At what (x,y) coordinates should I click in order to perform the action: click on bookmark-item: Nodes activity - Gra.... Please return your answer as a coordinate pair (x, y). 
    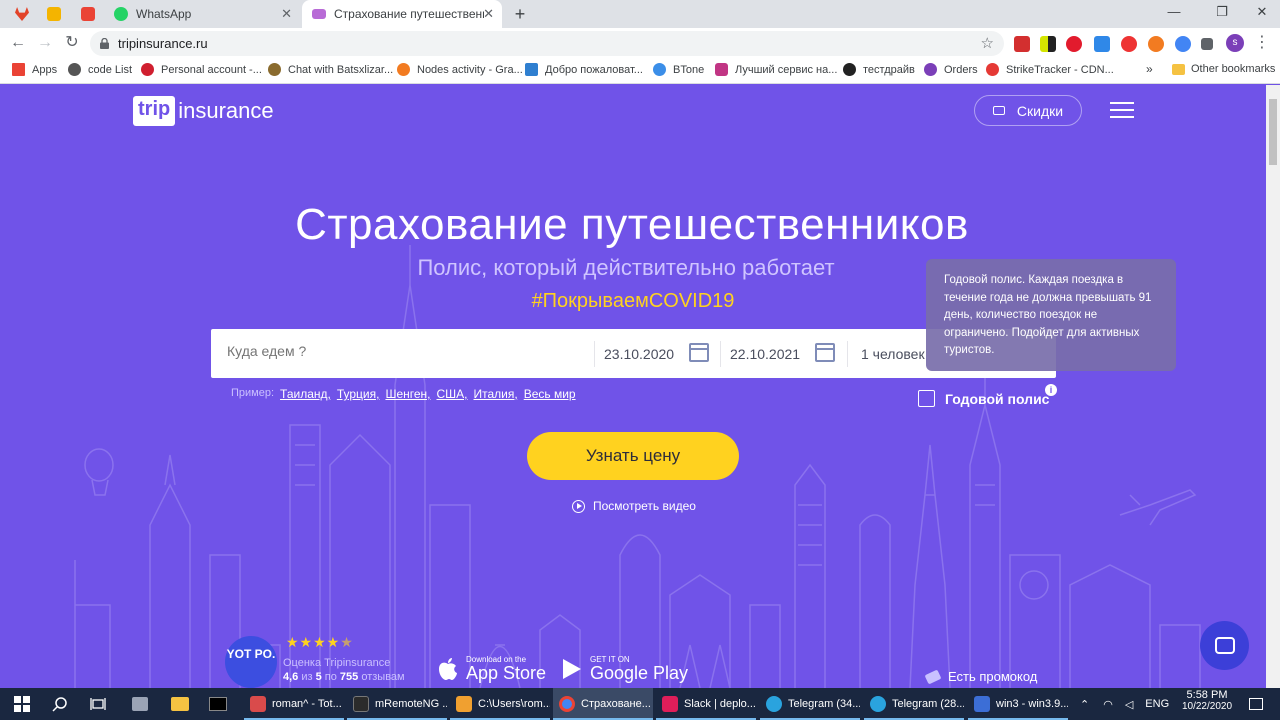
    Looking at the image, I should click on (460, 69).